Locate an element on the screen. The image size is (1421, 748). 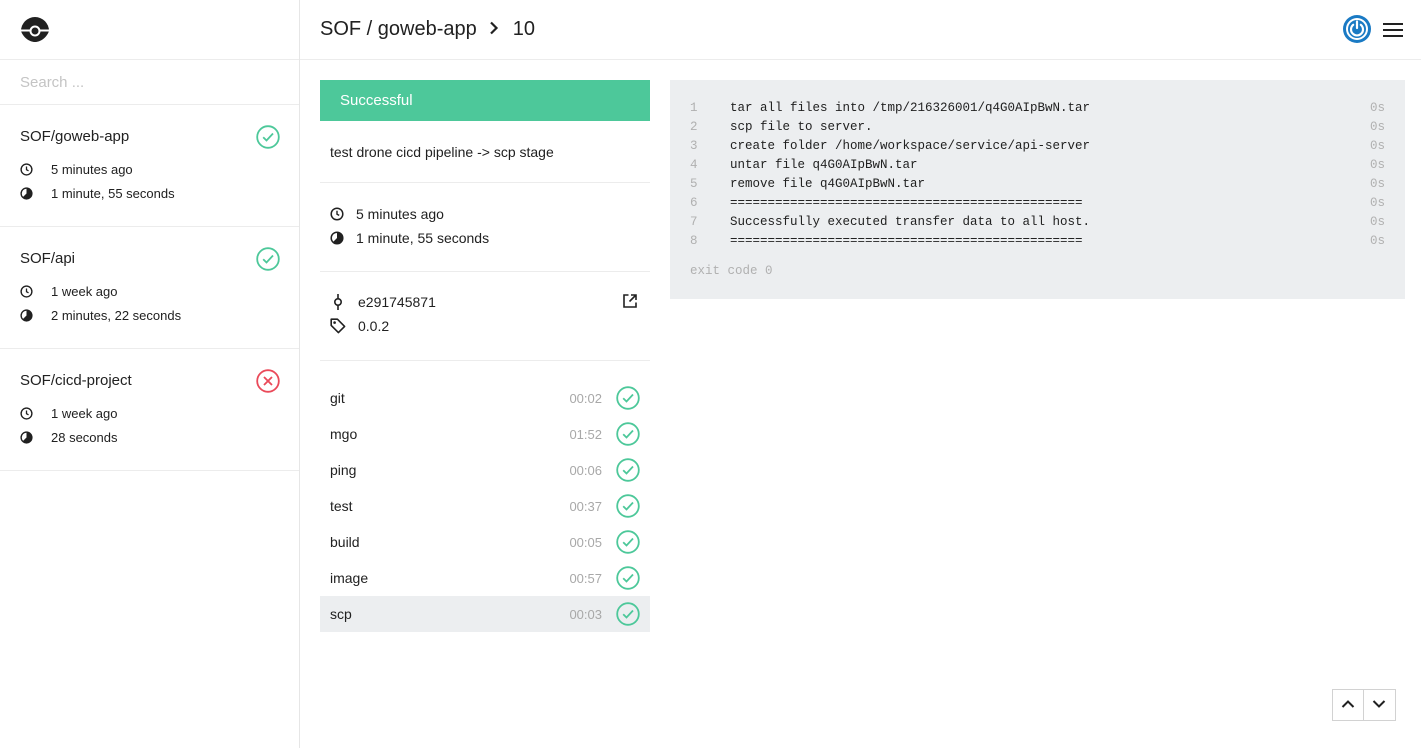
search-bar is located at coordinates (149, 82).